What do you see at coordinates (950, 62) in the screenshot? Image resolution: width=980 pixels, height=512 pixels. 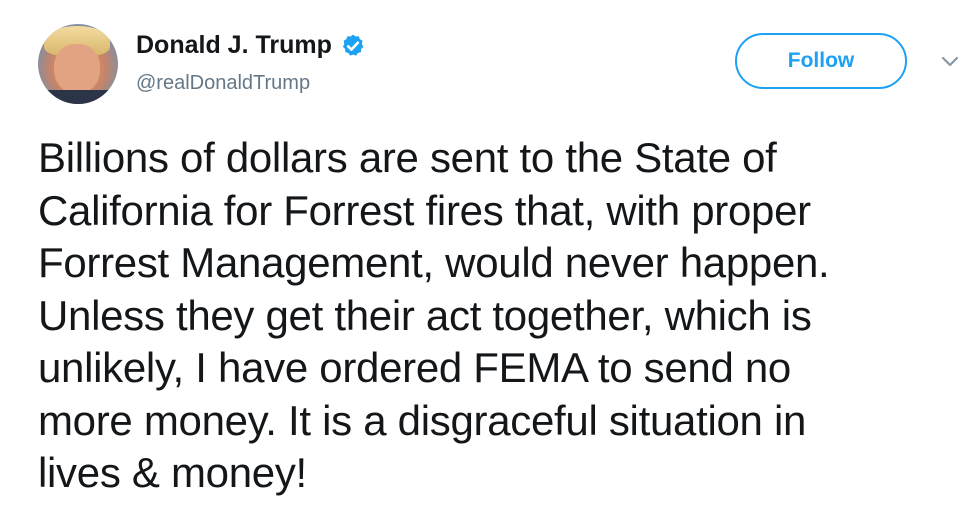 I see `chevron-down-icon` at bounding box center [950, 62].